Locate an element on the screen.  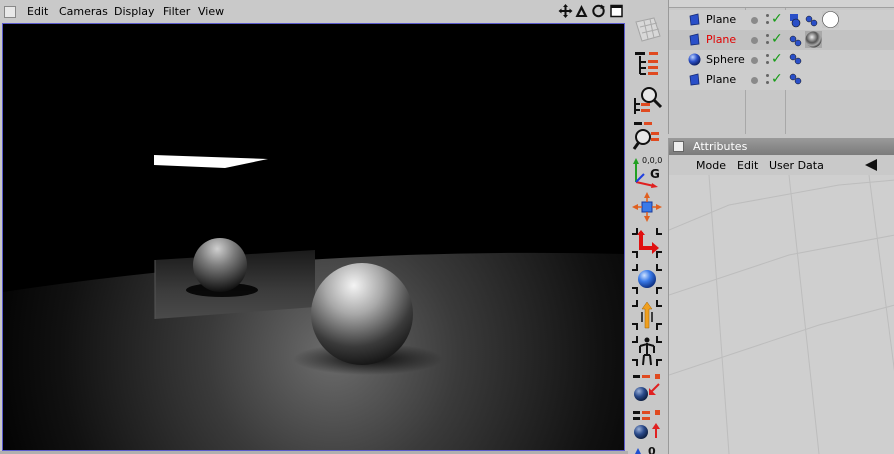
object-manager-header is located at coordinates (781, 4).